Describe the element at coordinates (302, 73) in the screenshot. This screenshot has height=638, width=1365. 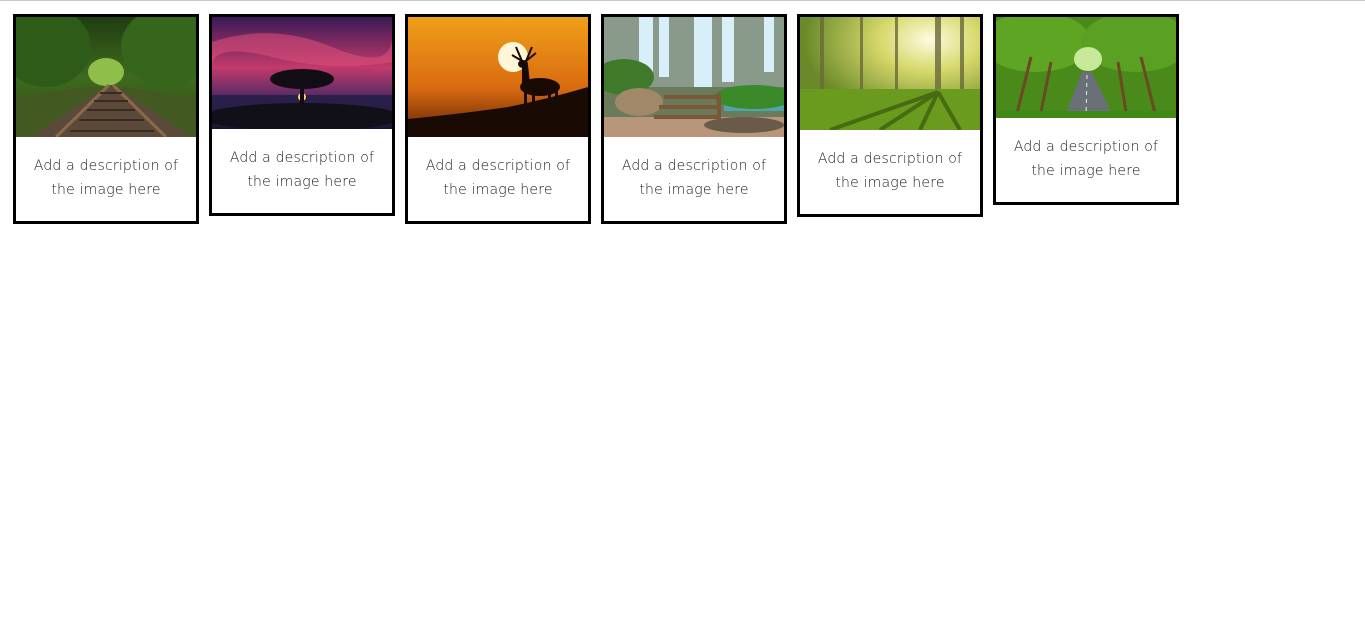
I see `tree-sunset-sky-image` at that location.